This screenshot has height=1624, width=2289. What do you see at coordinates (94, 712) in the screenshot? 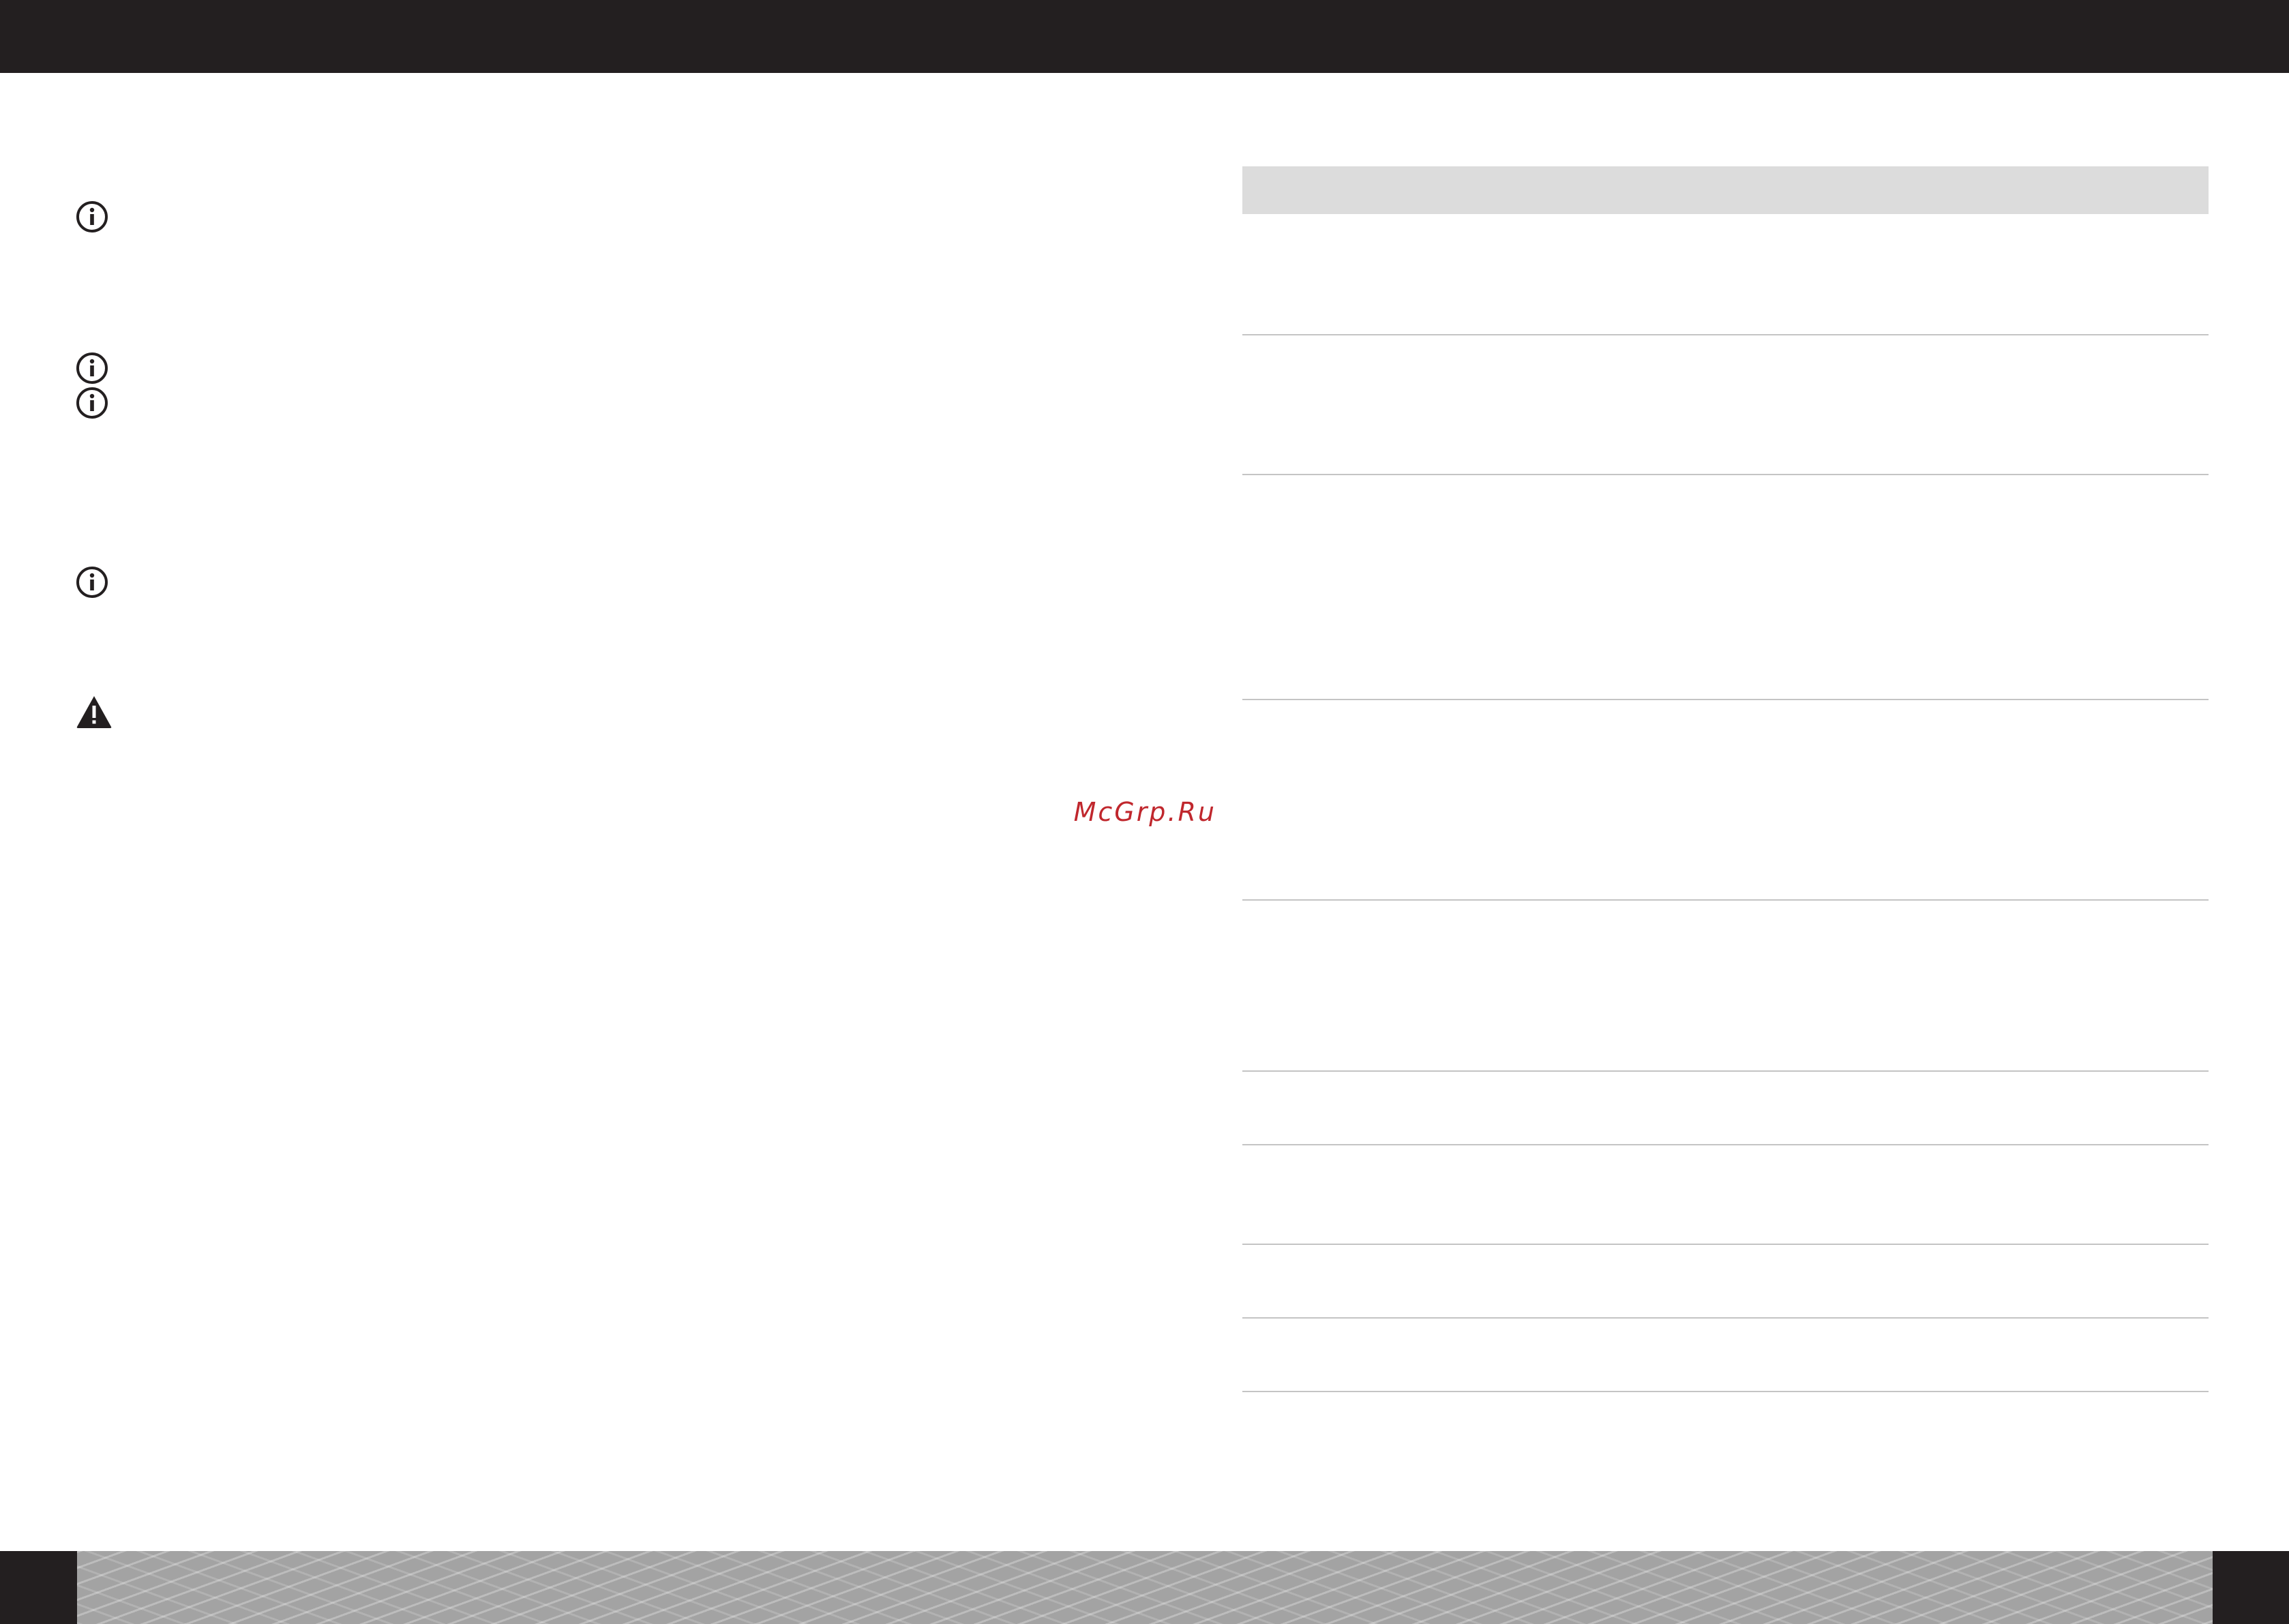
I see `warning-icon` at bounding box center [94, 712].